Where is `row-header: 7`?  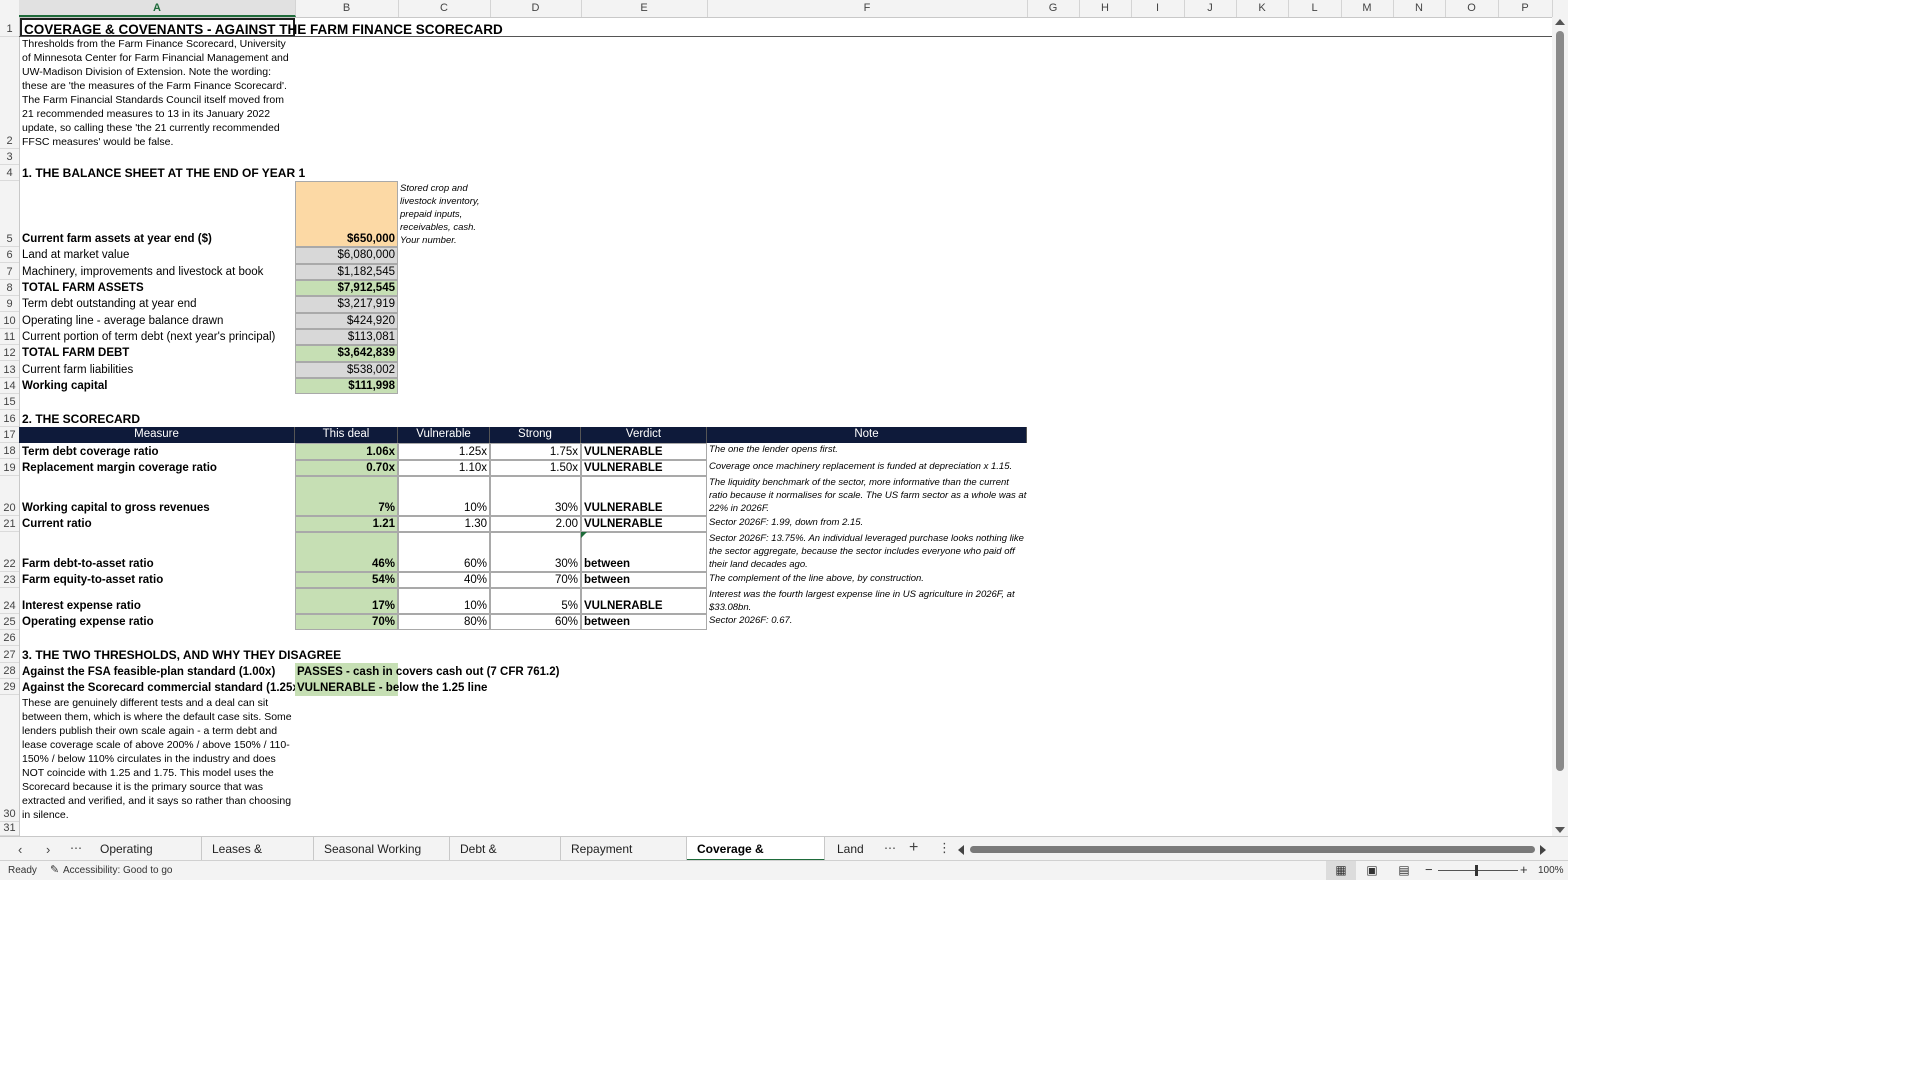
row-header: 7 is located at coordinates (9, 271).